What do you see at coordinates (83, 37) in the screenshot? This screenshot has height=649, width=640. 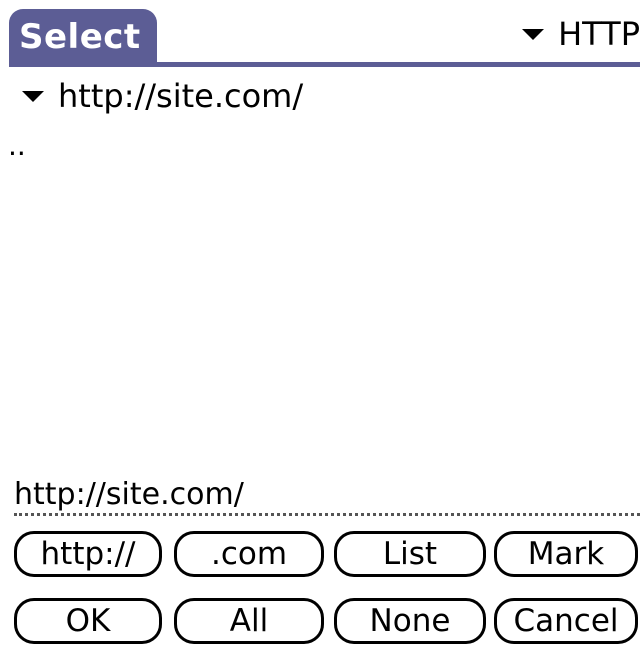 I see `window-title: Select` at bounding box center [83, 37].